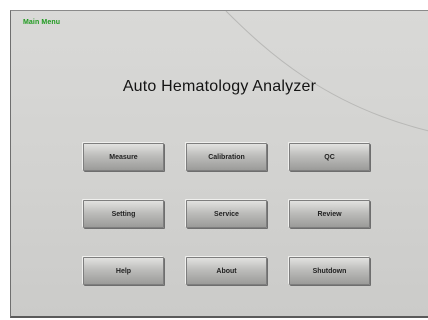 Image resolution: width=428 pixels, height=320 pixels. I want to click on review-button: Review, so click(329, 214).